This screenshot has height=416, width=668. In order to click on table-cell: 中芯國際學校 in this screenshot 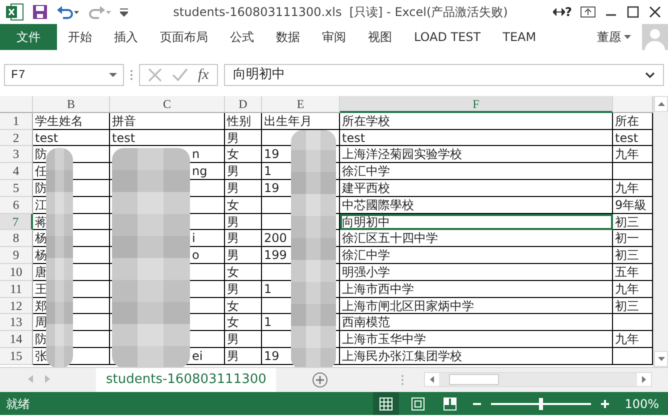, I will do `click(476, 205)`.